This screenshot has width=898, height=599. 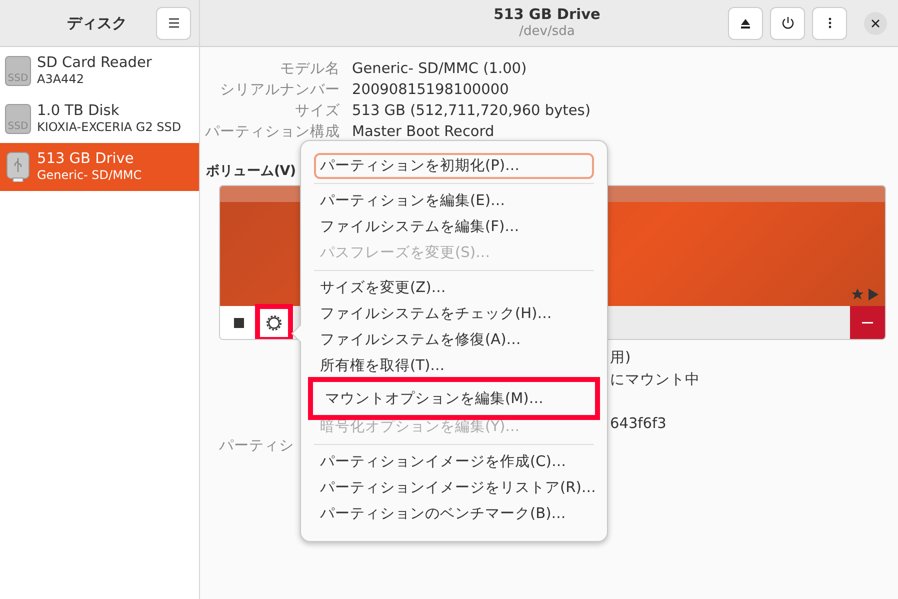 I want to click on drive-name: 513 GB Drive, so click(x=86, y=159).